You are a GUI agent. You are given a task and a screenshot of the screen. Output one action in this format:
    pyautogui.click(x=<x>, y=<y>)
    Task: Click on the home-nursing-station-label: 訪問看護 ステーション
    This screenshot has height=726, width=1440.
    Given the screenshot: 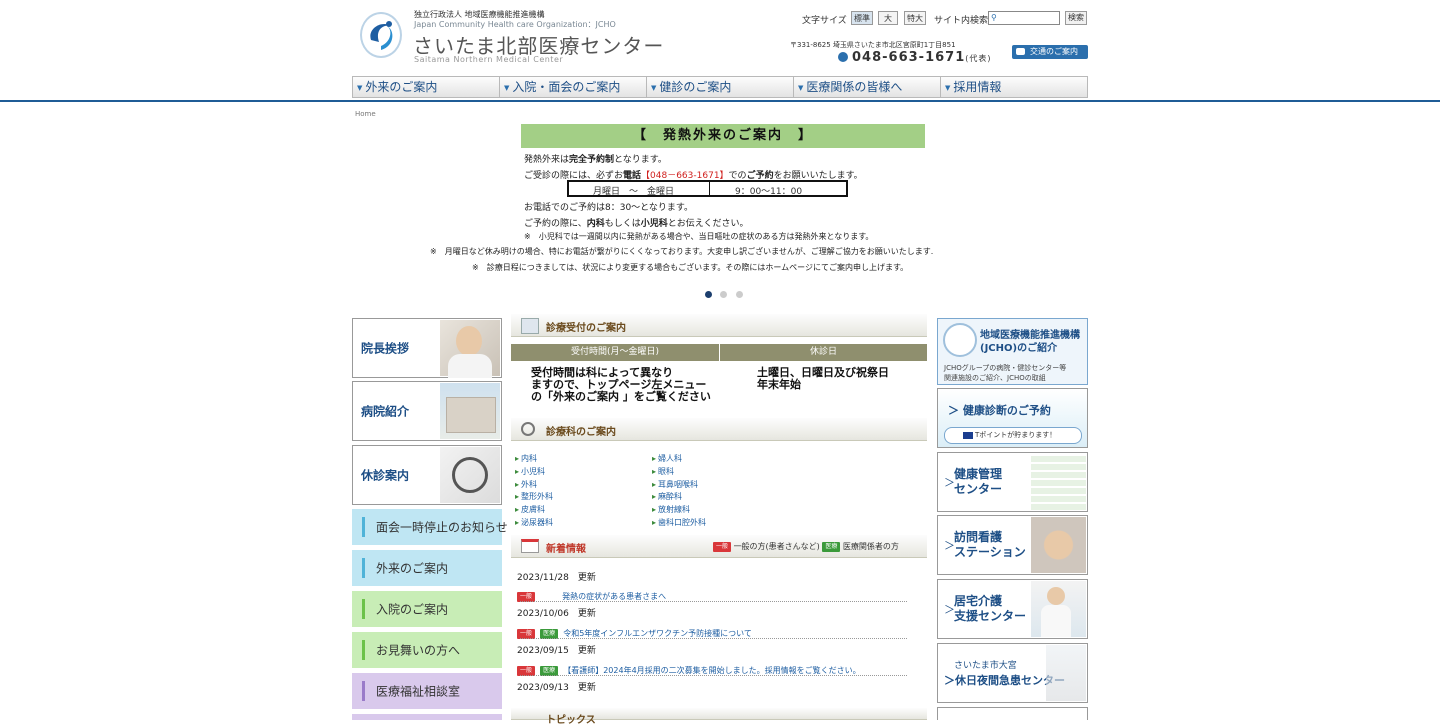 What is the action you would take?
    pyautogui.click(x=990, y=544)
    